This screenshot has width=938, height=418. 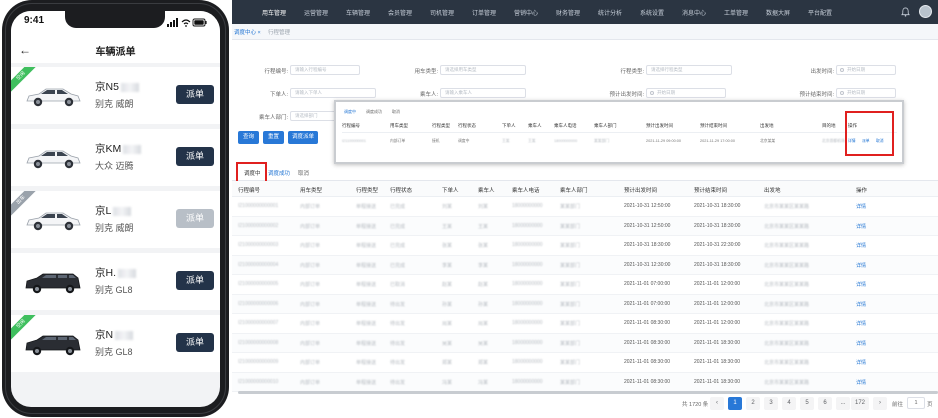 I want to click on est-depart-input: 开始日期, so click(x=686, y=93).